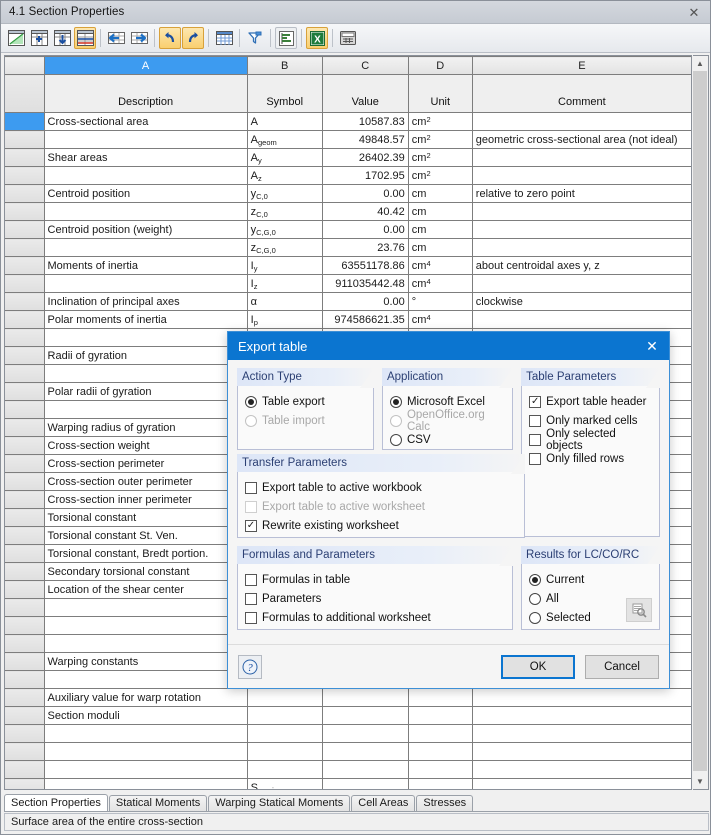  I want to click on help-icon: ?, so click(250, 666).